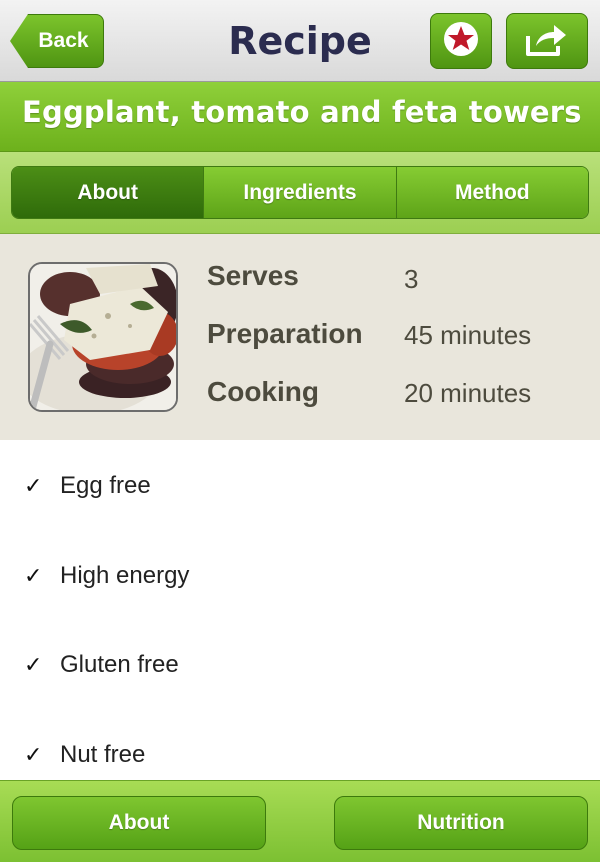 The width and height of the screenshot is (600, 862). I want to click on list-item: ✓ Egg free, so click(300, 486).